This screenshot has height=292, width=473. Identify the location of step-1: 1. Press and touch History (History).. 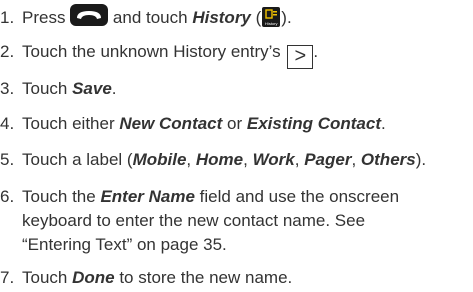
(146, 18).